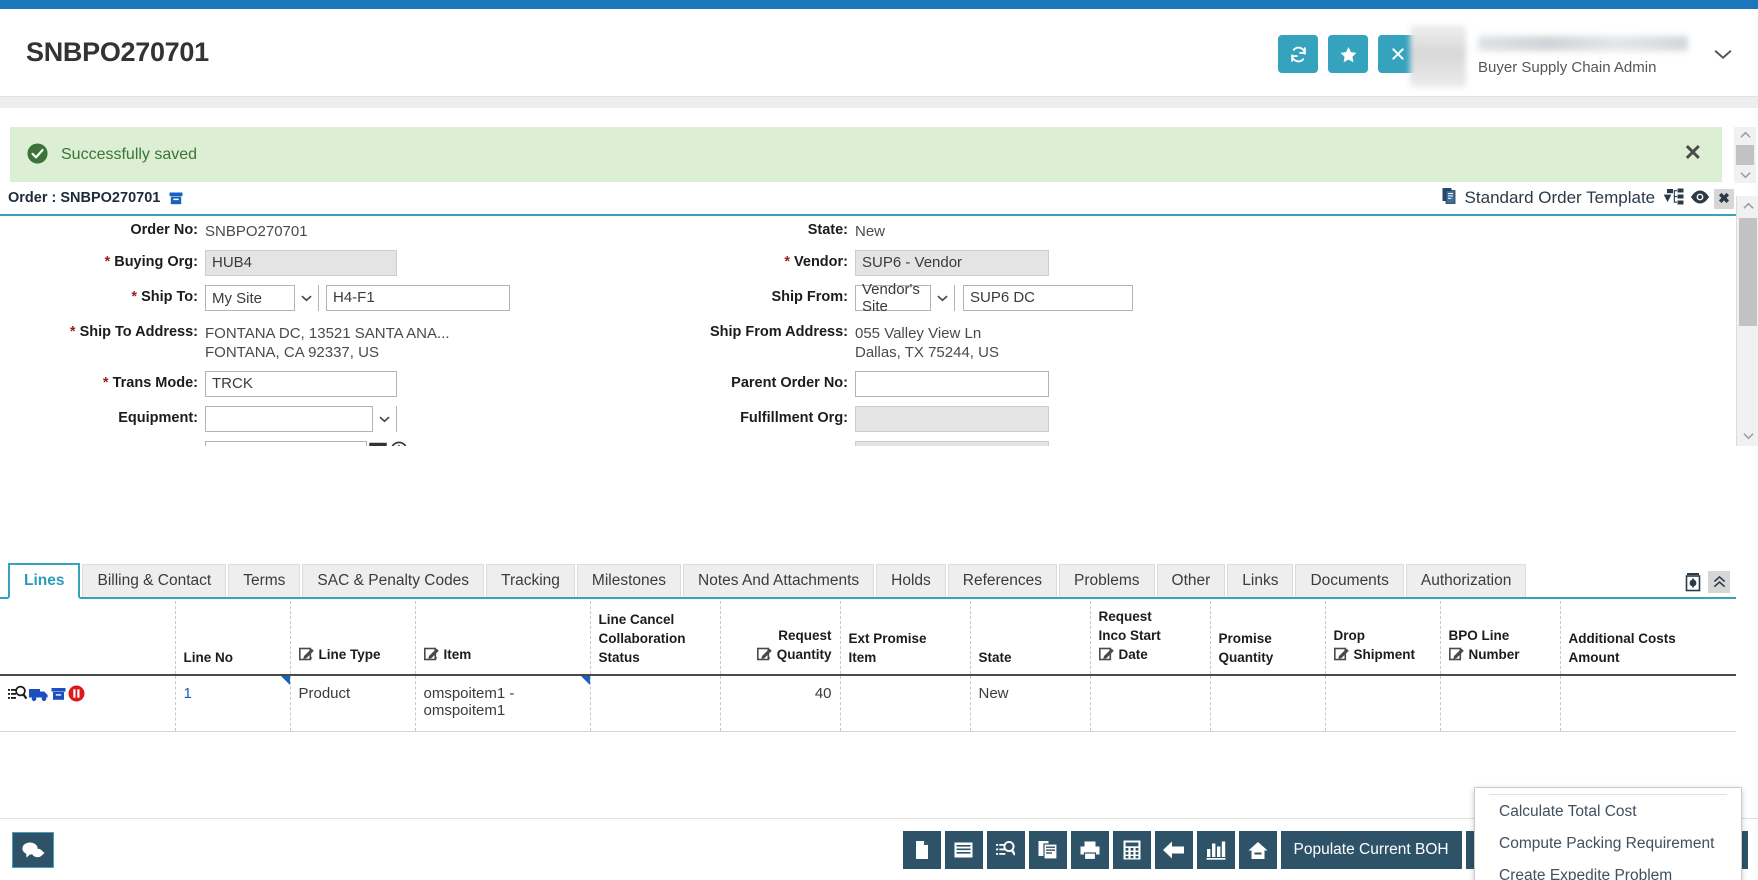  Describe the element at coordinates (921, 850) in the screenshot. I see `copy-button` at that location.